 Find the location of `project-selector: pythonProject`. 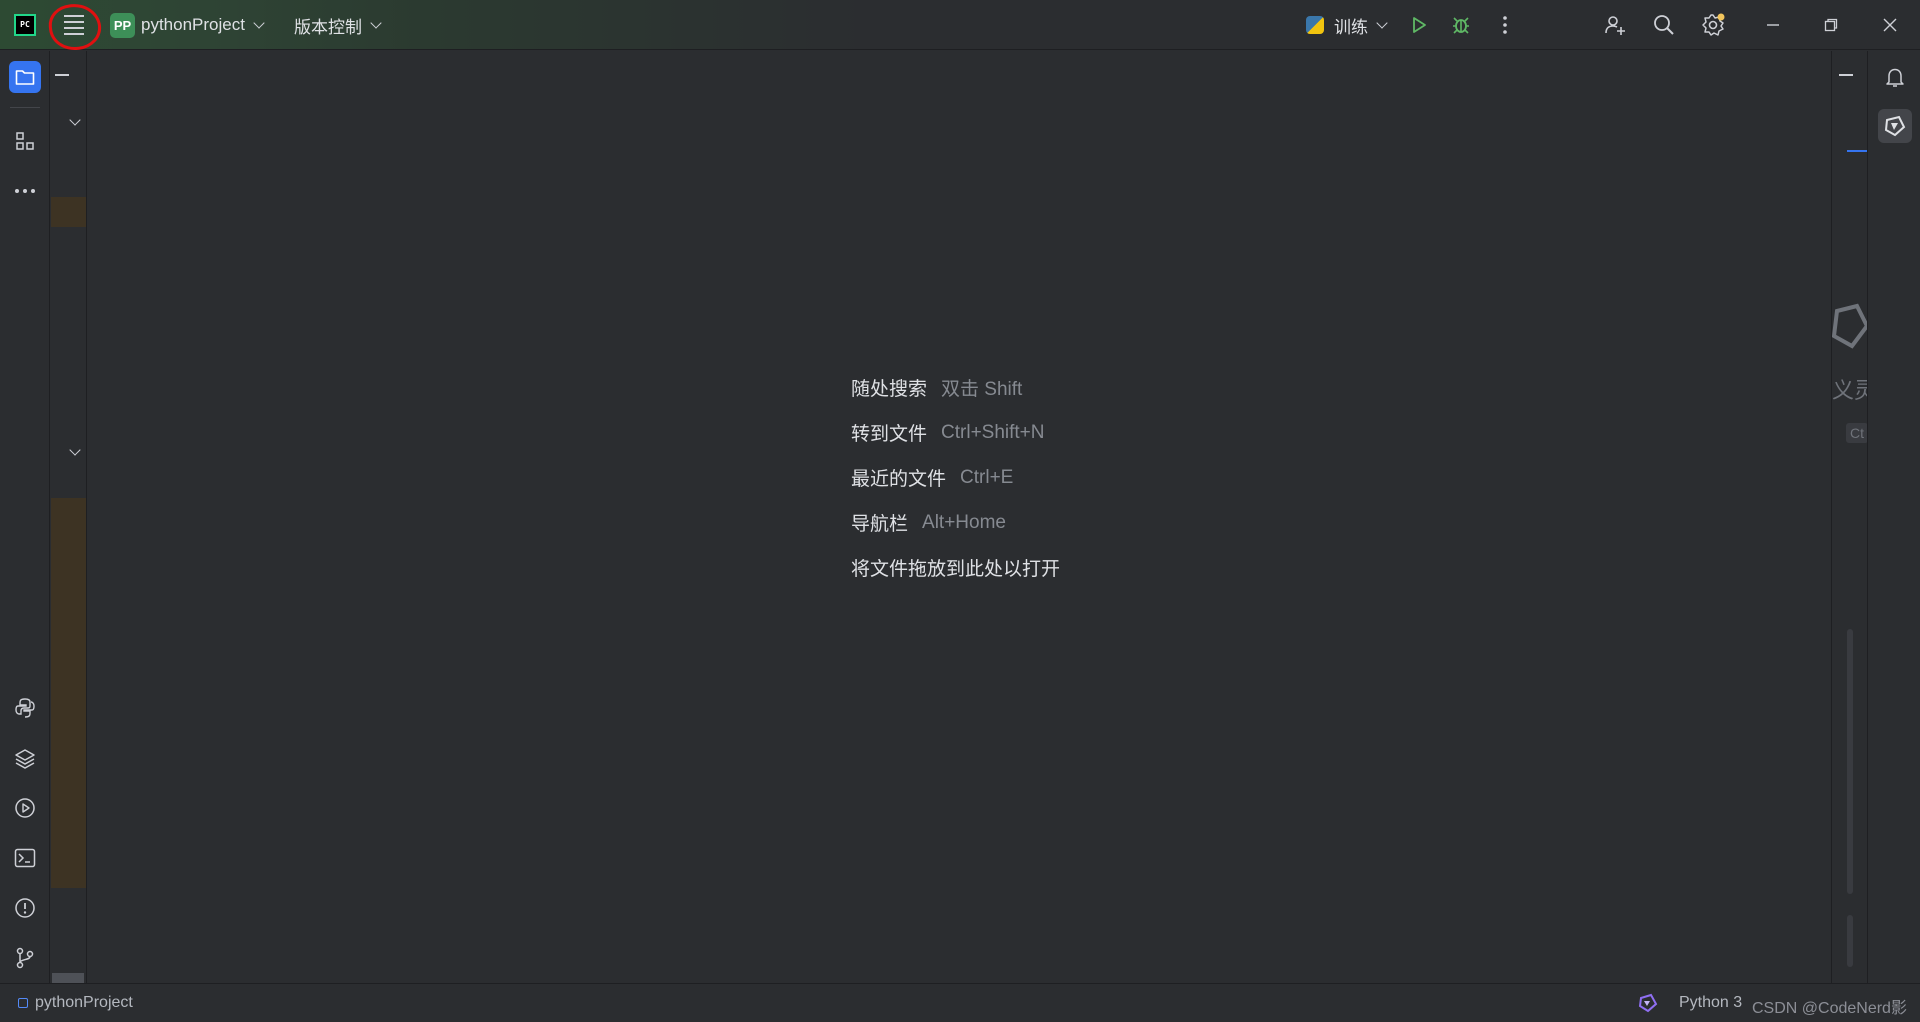

project-selector: pythonProject is located at coordinates (203, 25).